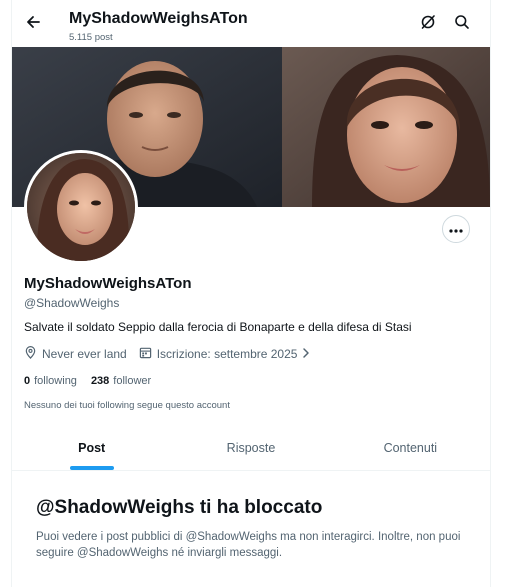 Image resolution: width=506 pixels, height=587 pixels. Describe the element at coordinates (148, 354) in the screenshot. I see `calendar-icon` at that location.